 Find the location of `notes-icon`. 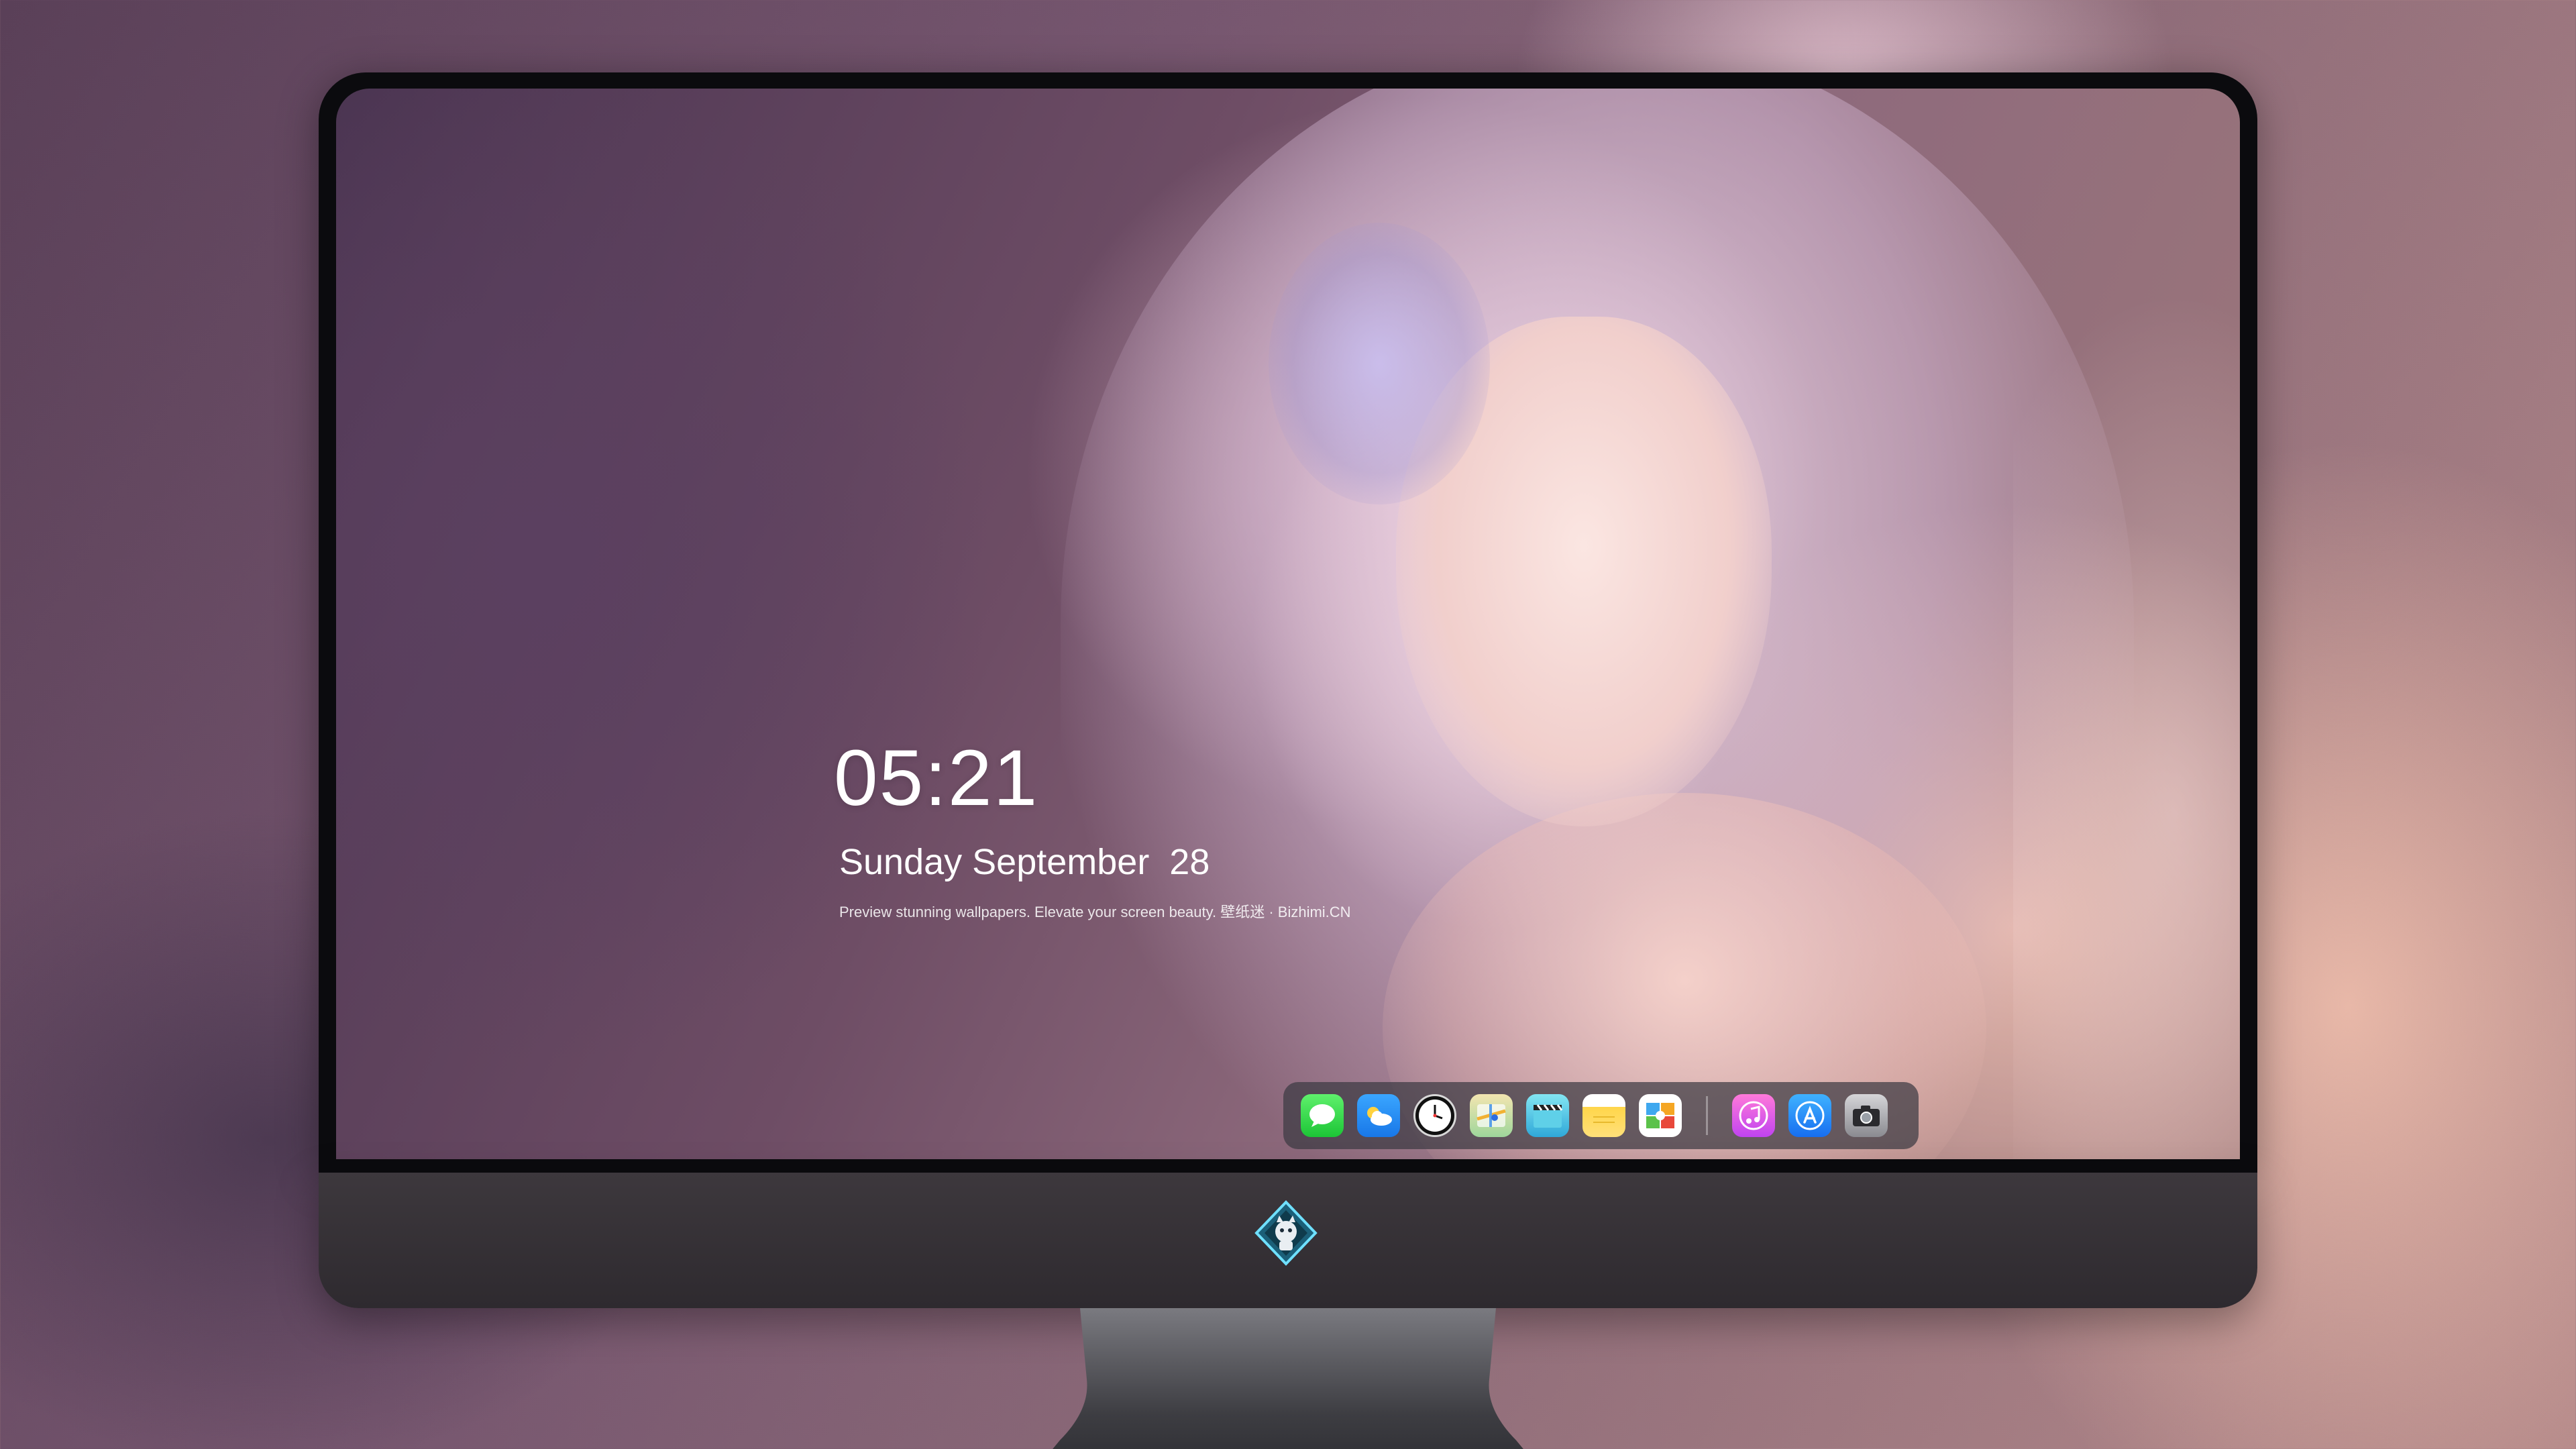

notes-icon is located at coordinates (1603, 1115).